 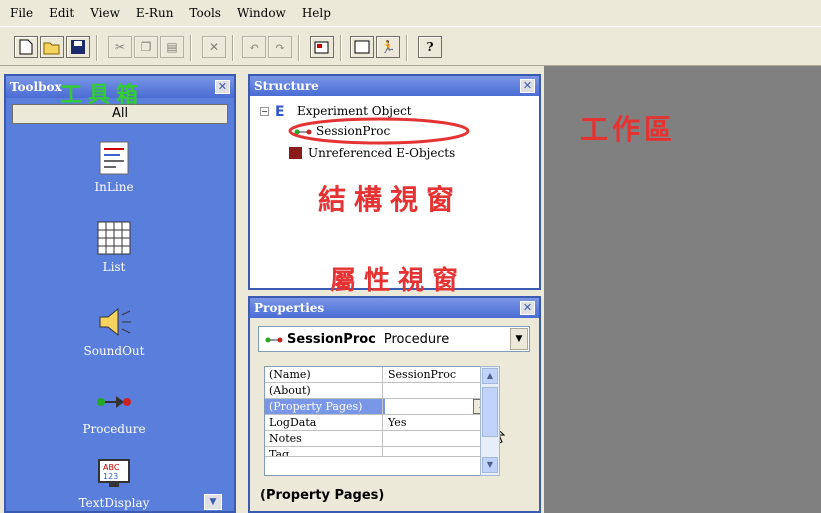 What do you see at coordinates (264, 111) in the screenshot?
I see `collapse-icon: −` at bounding box center [264, 111].